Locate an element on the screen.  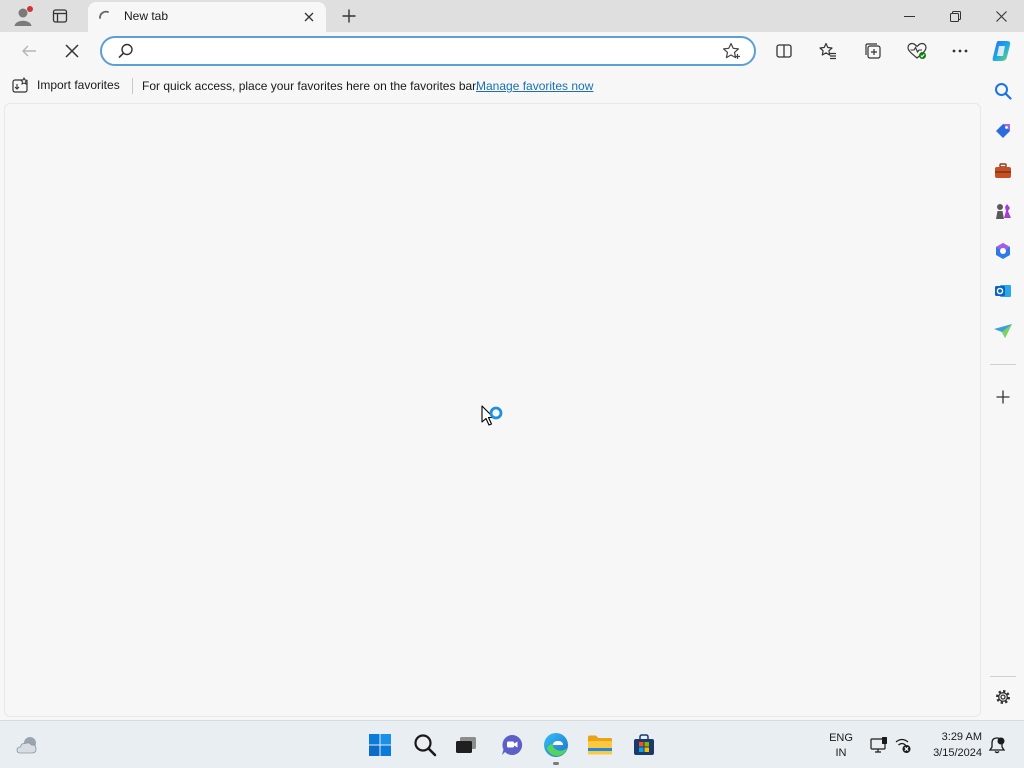
minimize-icon is located at coordinates (909, 16).